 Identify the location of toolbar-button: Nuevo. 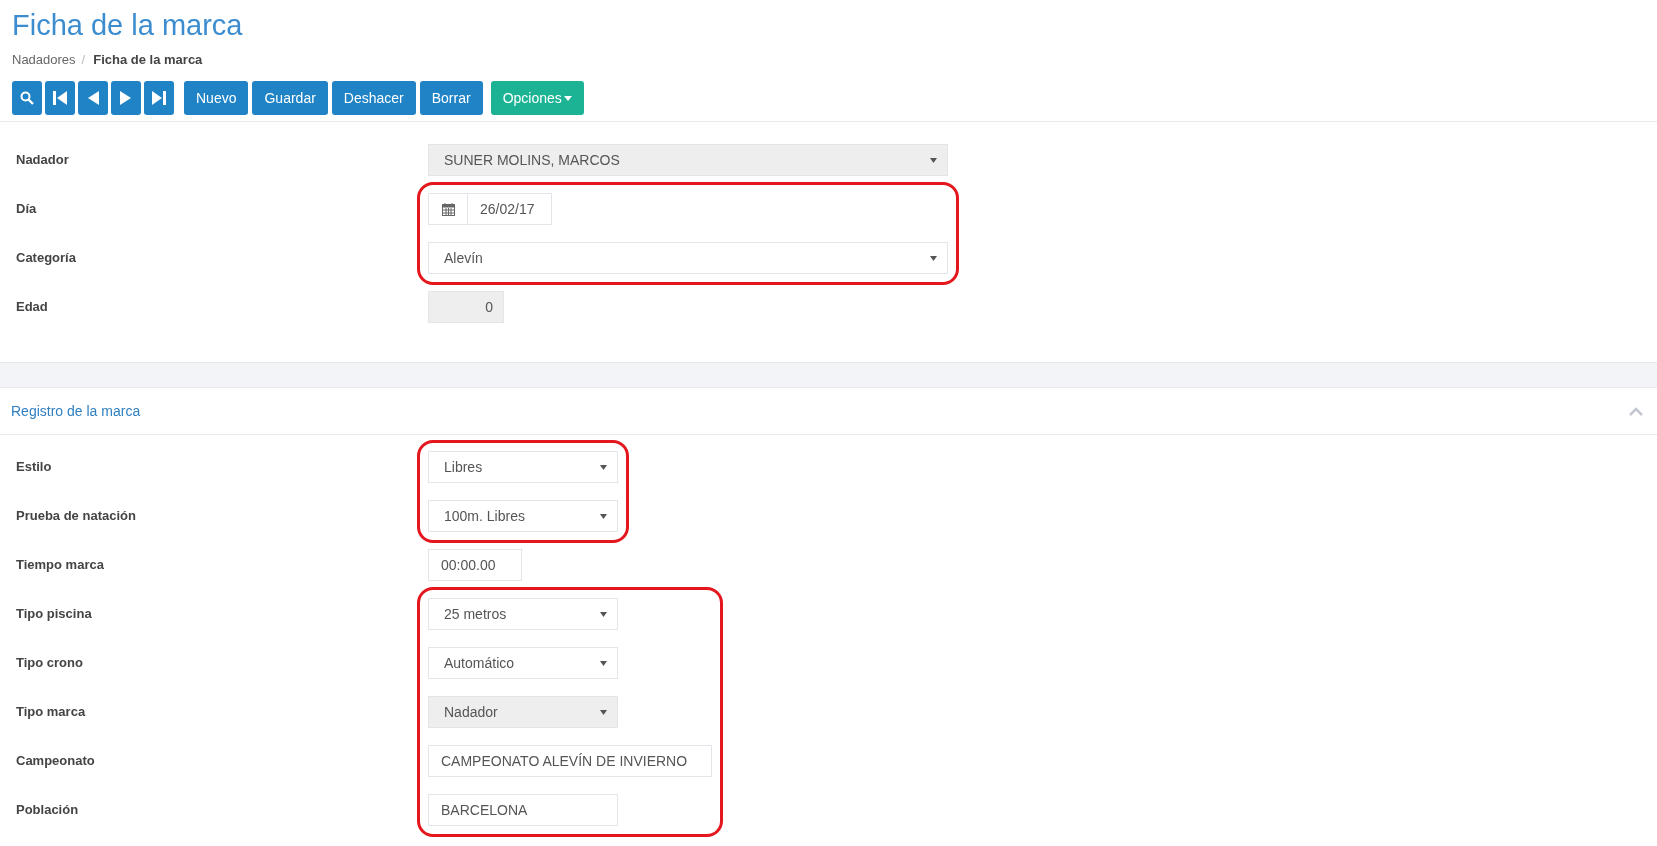
(216, 98).